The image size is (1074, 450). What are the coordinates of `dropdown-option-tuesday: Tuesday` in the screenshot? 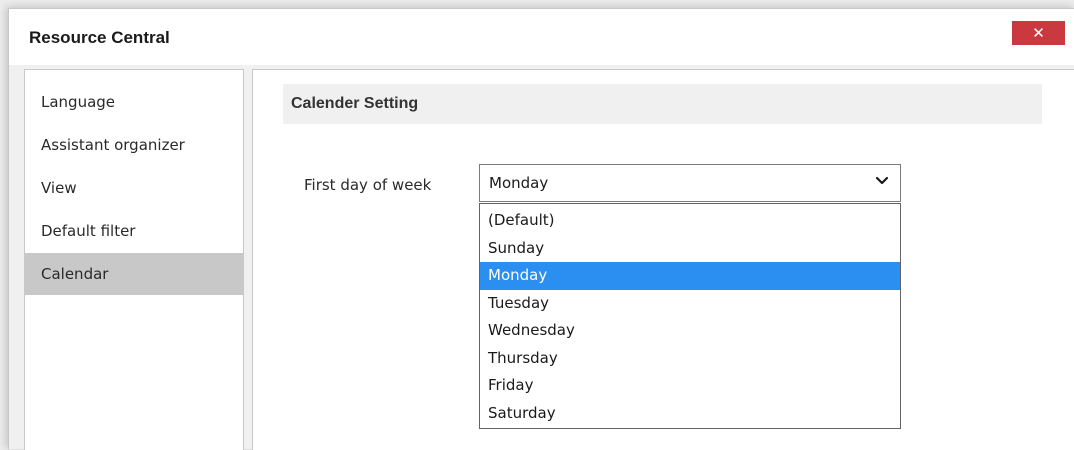 It's located at (690, 304).